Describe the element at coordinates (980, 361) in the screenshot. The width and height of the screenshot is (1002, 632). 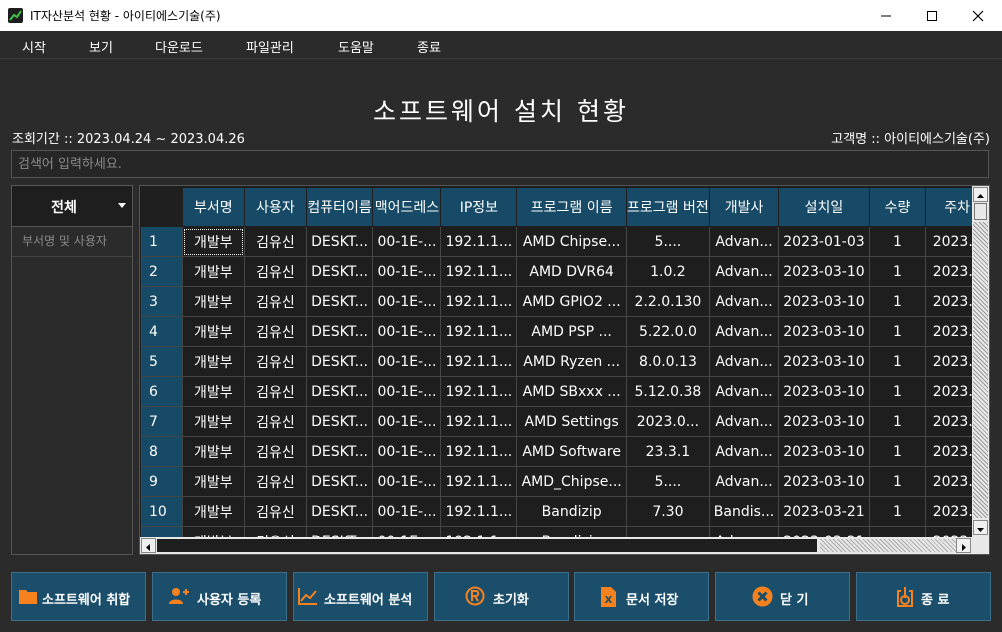
I see `vertical-scrollbar` at that location.